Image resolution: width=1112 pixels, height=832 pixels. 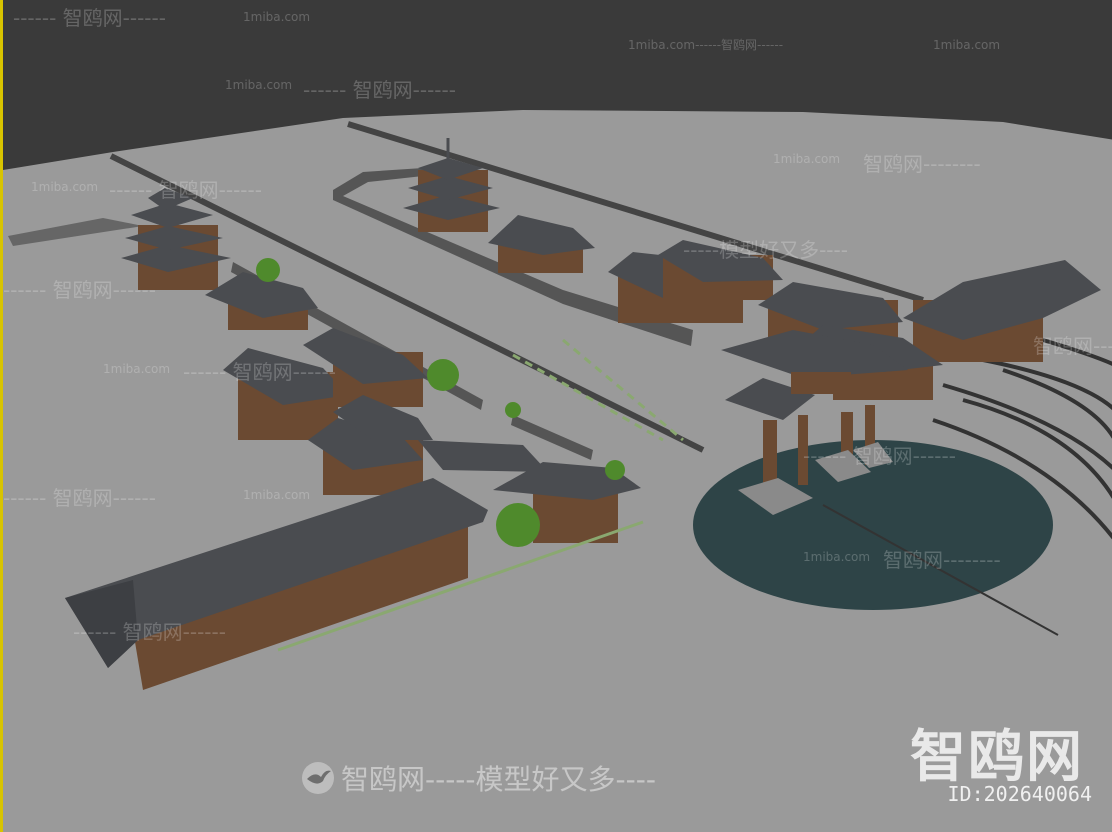 I want to click on brand-id: ID:202640064, so click(x=1020, y=794).